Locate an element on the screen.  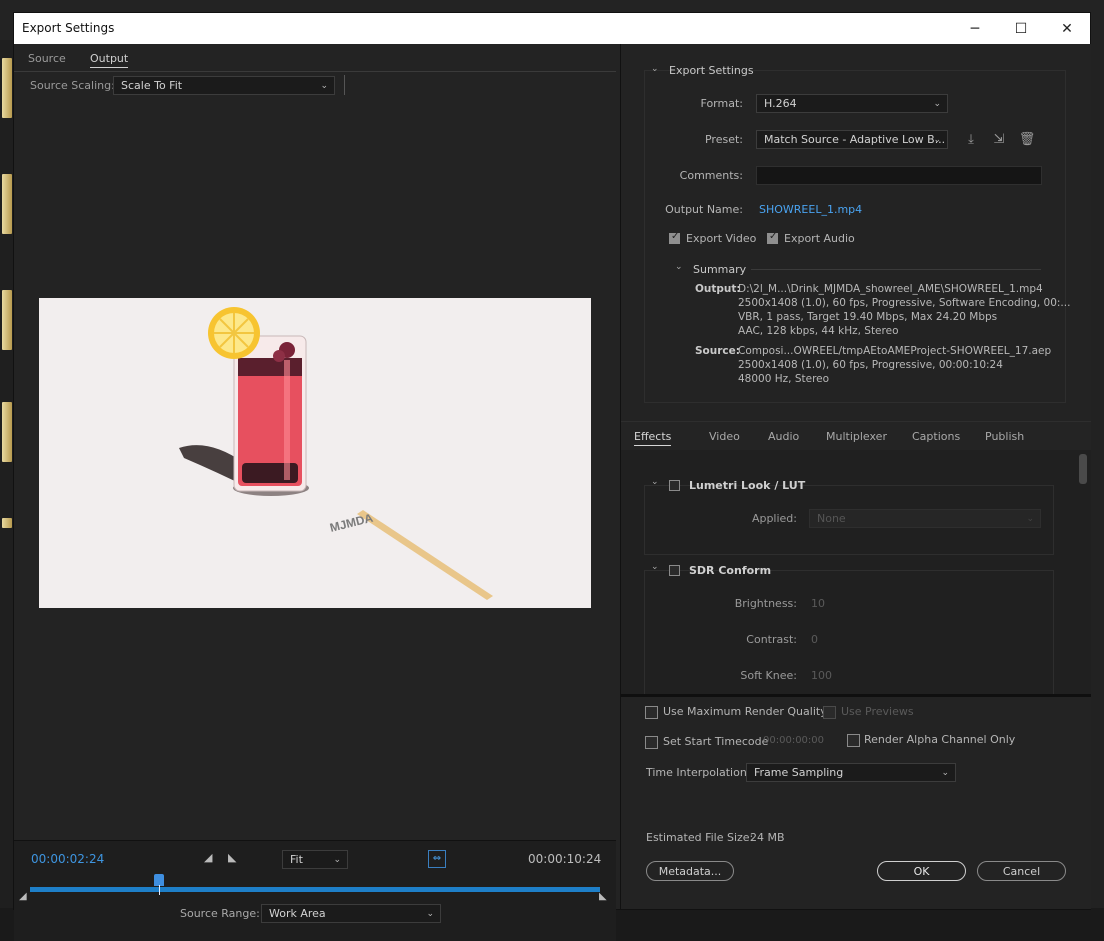
fit-to-frame-icon: ⇔ is located at coordinates (437, 859).